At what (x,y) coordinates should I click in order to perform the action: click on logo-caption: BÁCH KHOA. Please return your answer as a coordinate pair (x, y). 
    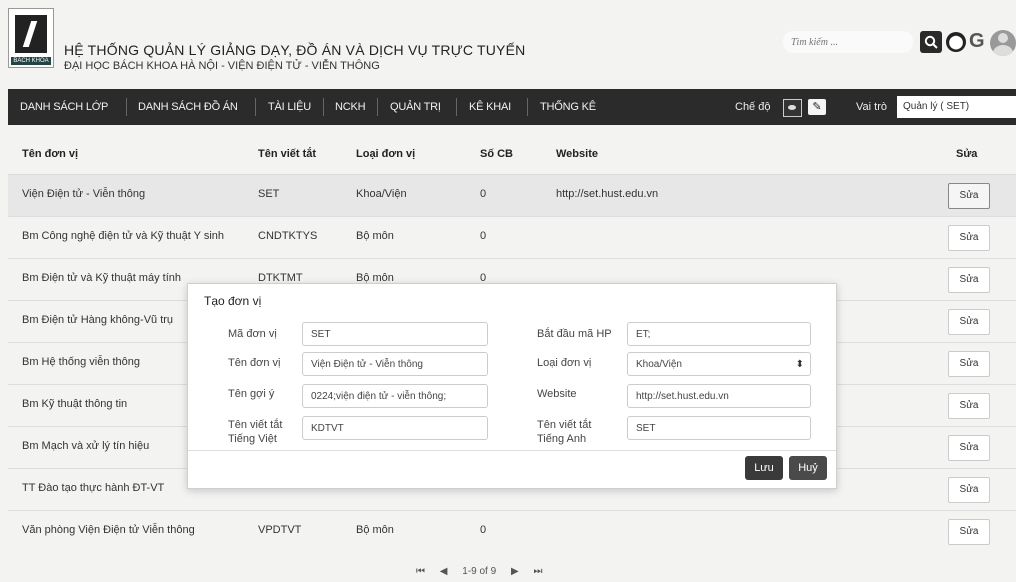
    Looking at the image, I should click on (31, 61).